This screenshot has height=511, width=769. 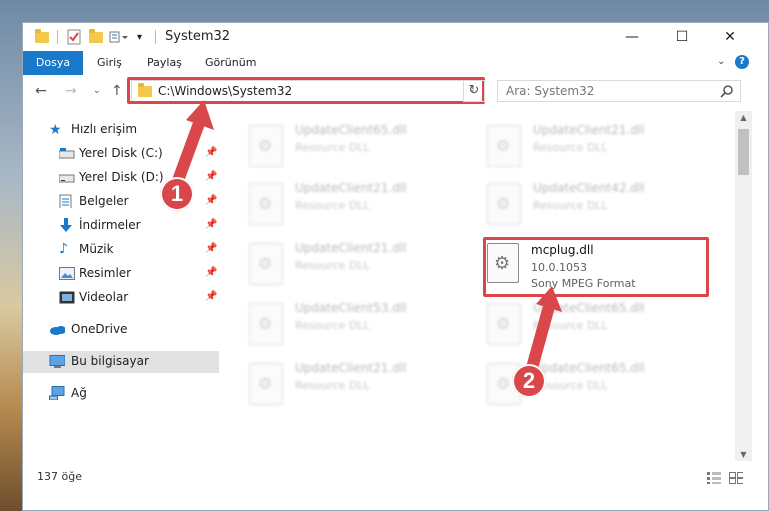 I want to click on step-badge-2: 2, so click(x=529, y=381).